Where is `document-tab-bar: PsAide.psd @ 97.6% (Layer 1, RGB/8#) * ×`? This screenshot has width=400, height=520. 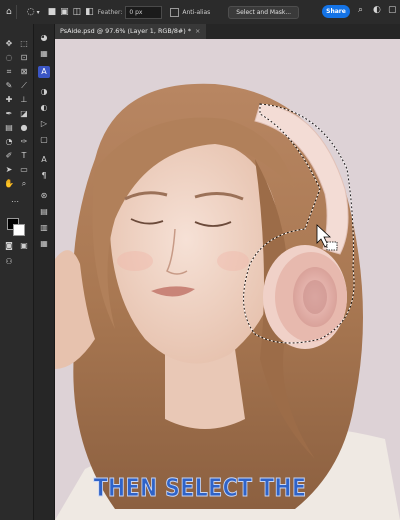 document-tab-bar: PsAide.psd @ 97.6% (Layer 1, RGB/8#) * × is located at coordinates (227, 31).